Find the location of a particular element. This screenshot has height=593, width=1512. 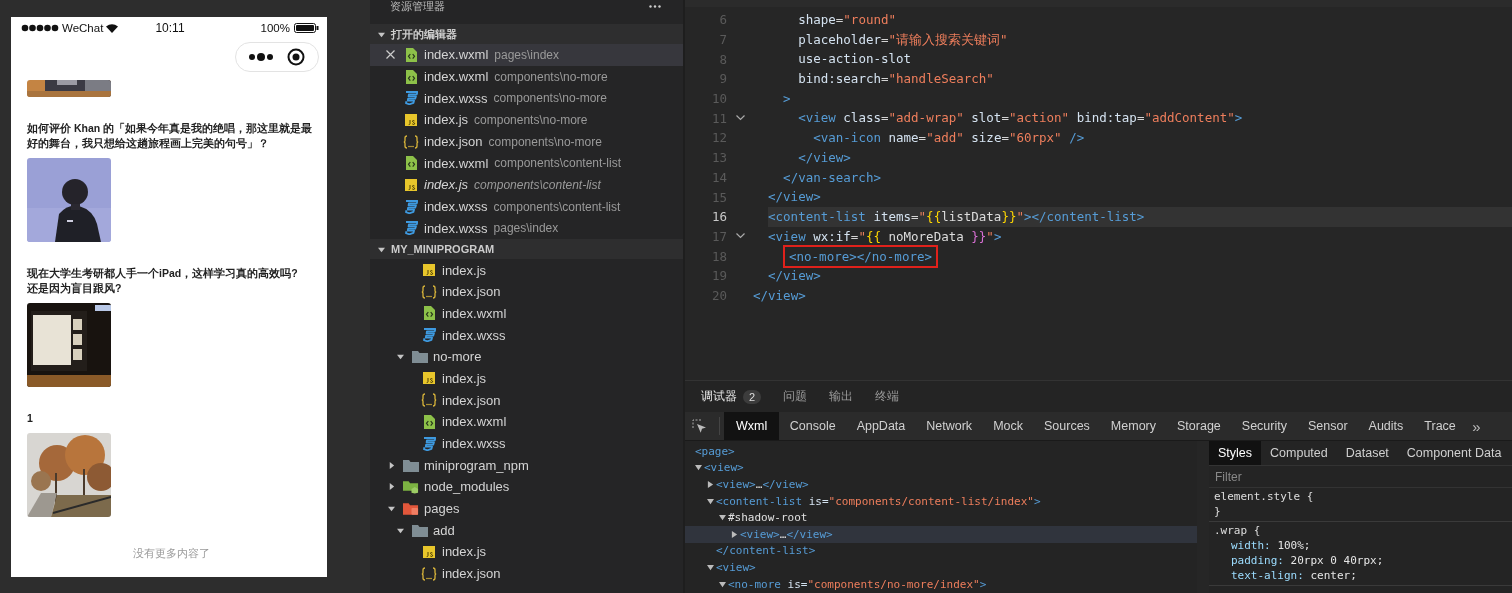

tool-tab: Storage is located at coordinates (1199, 426).